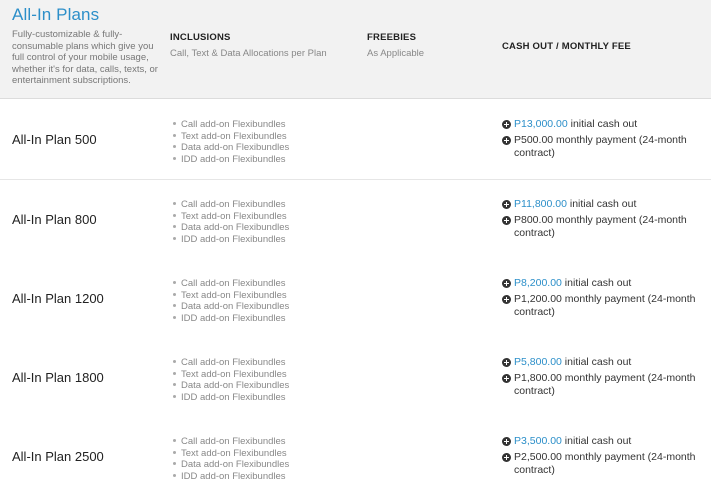  Describe the element at coordinates (58, 456) in the screenshot. I see `plan-name: All-In Plan 2500` at that location.